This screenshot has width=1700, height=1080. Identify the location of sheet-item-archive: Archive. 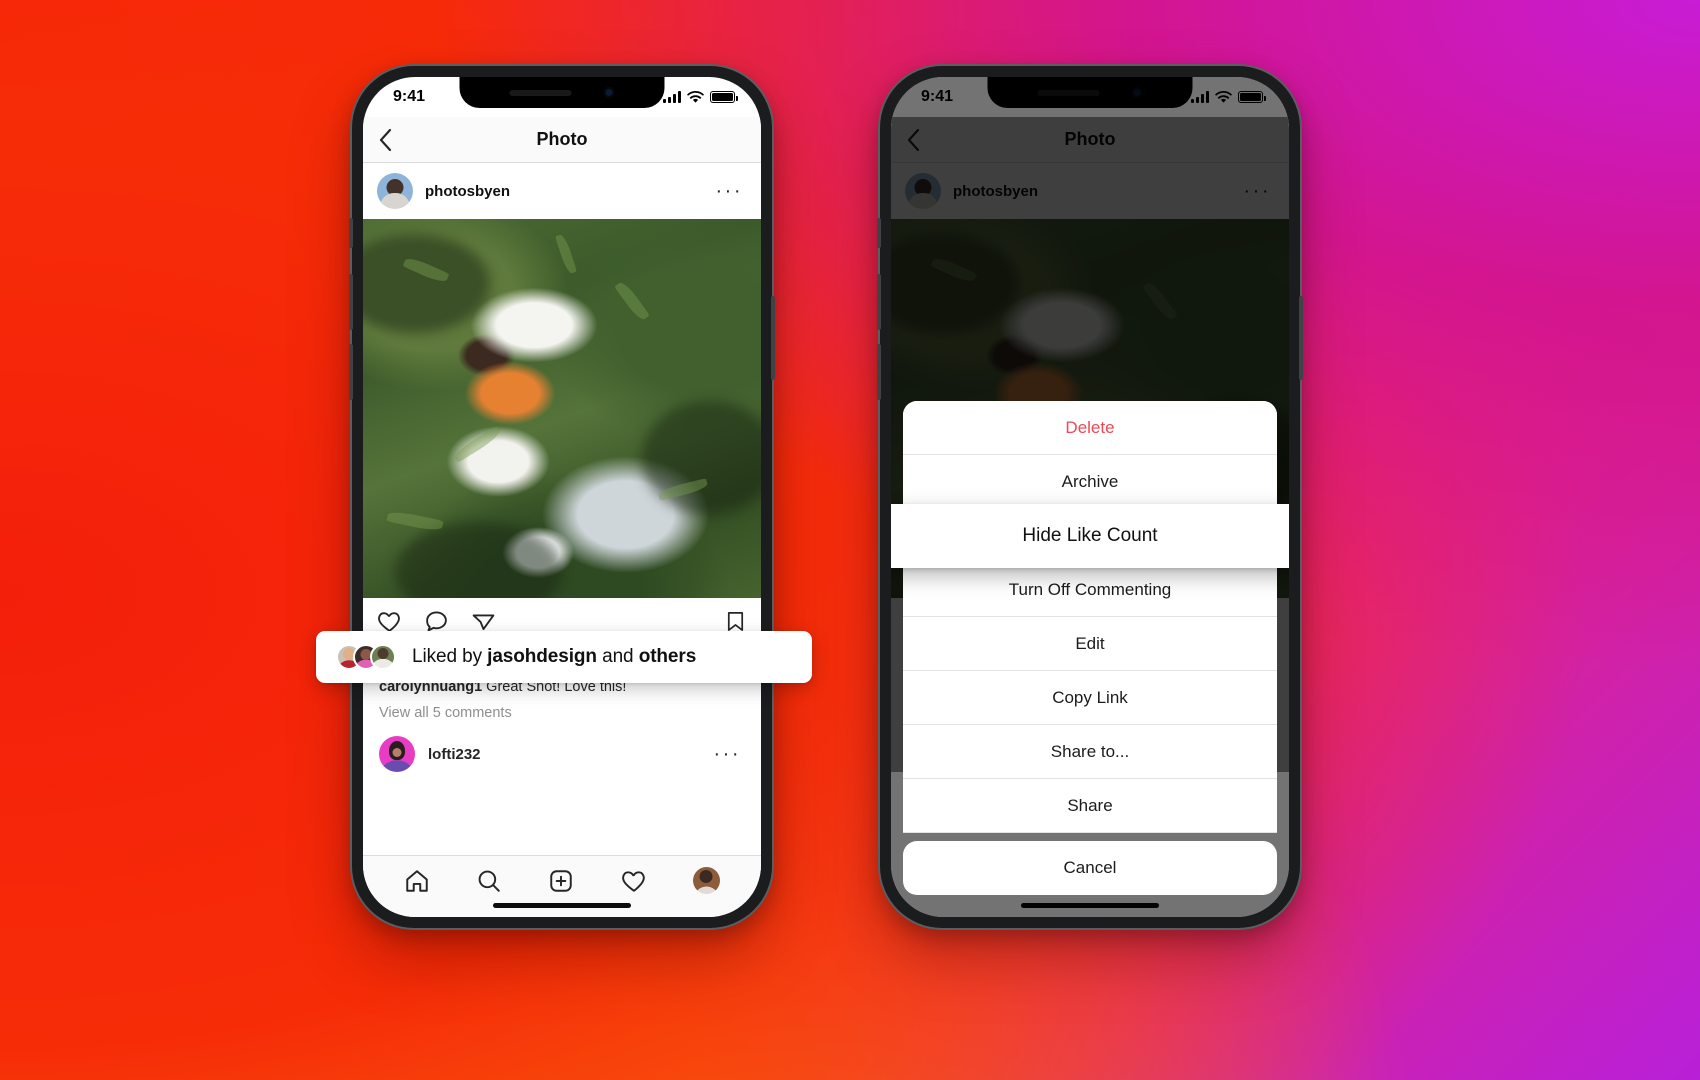
(1090, 482).